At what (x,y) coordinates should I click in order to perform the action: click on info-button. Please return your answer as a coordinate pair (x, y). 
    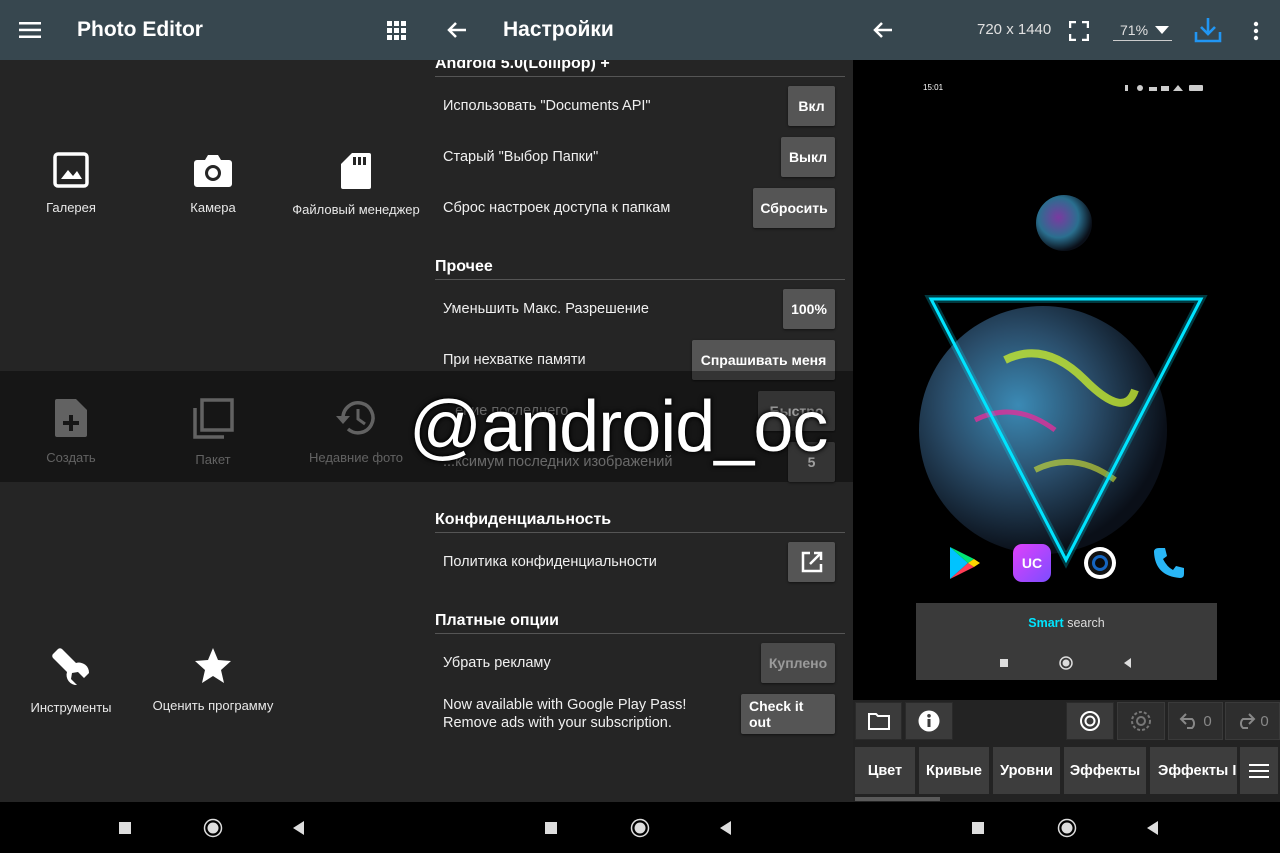
    Looking at the image, I should click on (929, 721).